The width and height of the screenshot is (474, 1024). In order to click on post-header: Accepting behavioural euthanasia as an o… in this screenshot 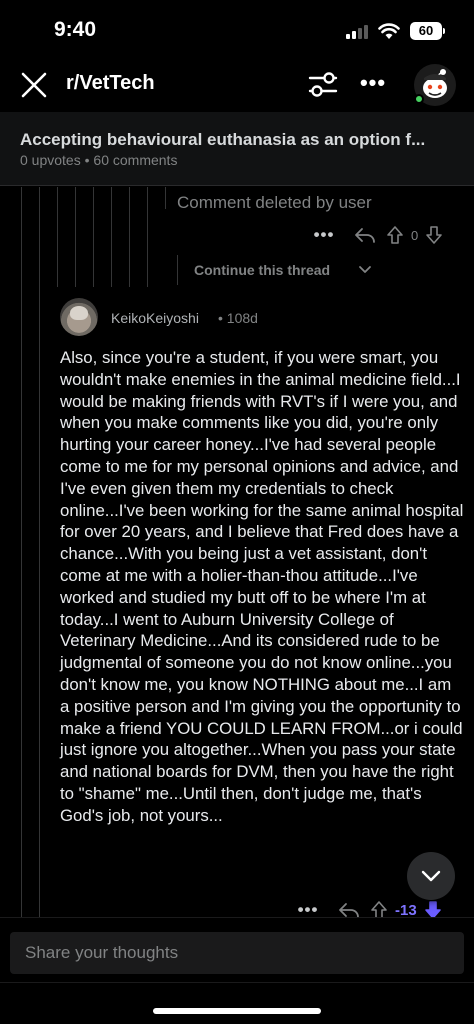, I will do `click(237, 149)`.